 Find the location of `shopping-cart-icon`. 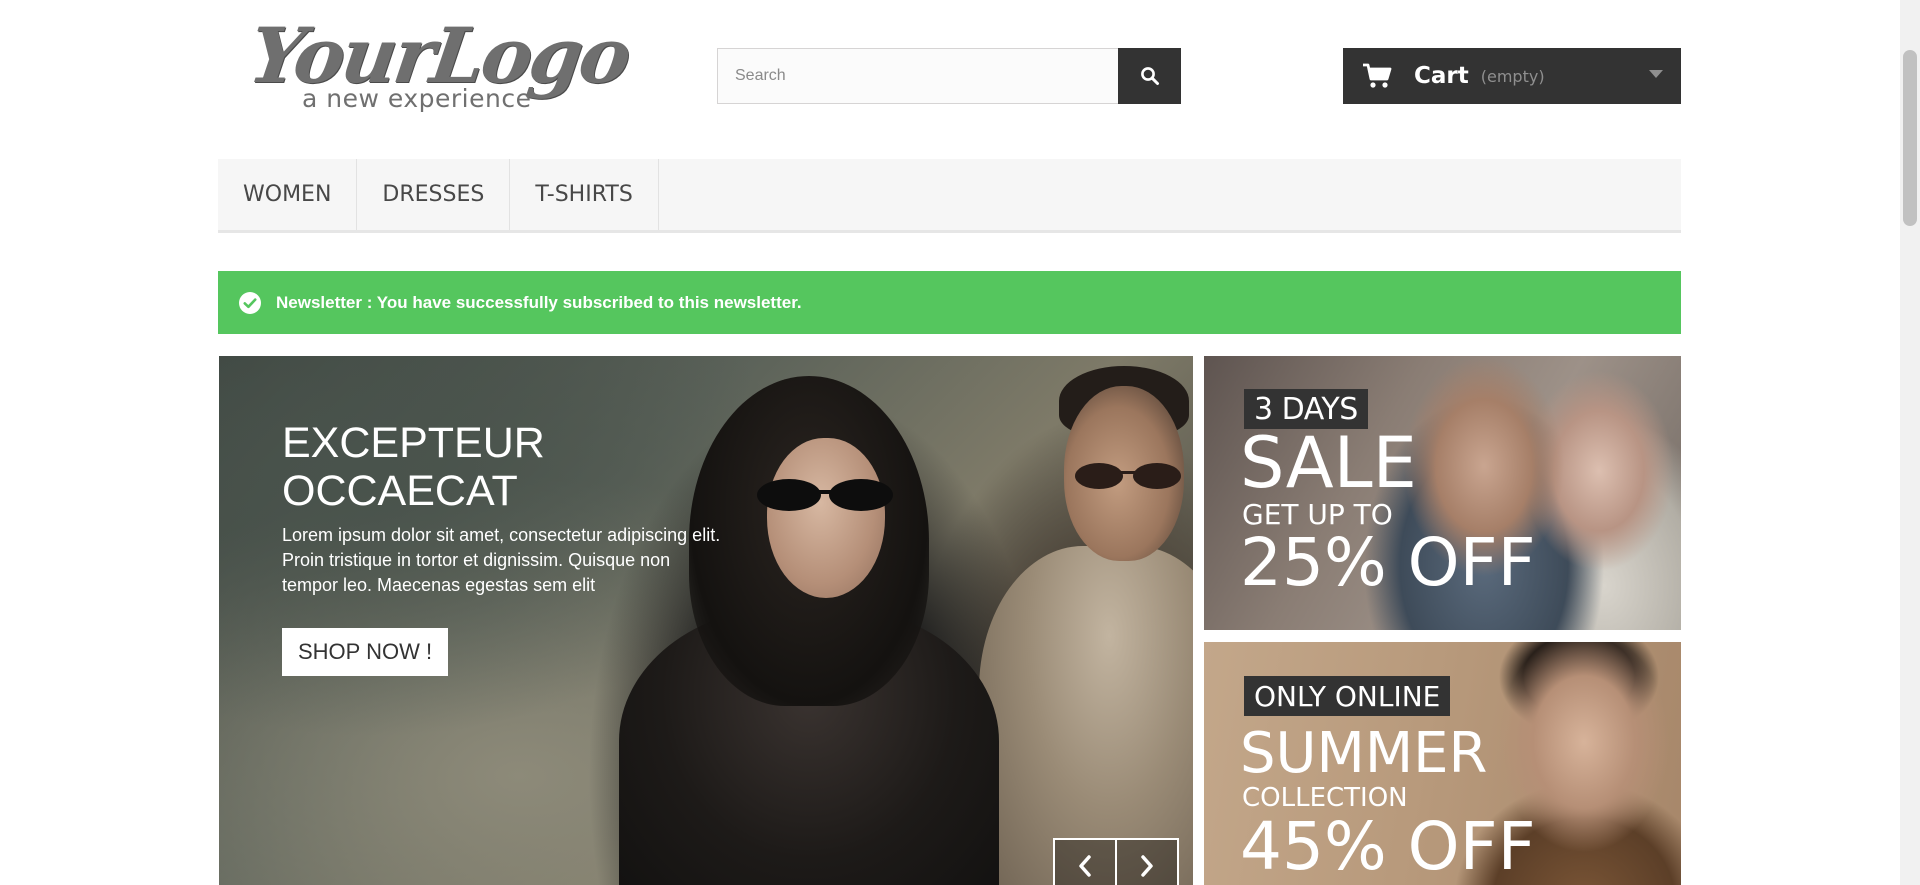

shopping-cart-icon is located at coordinates (1378, 76).